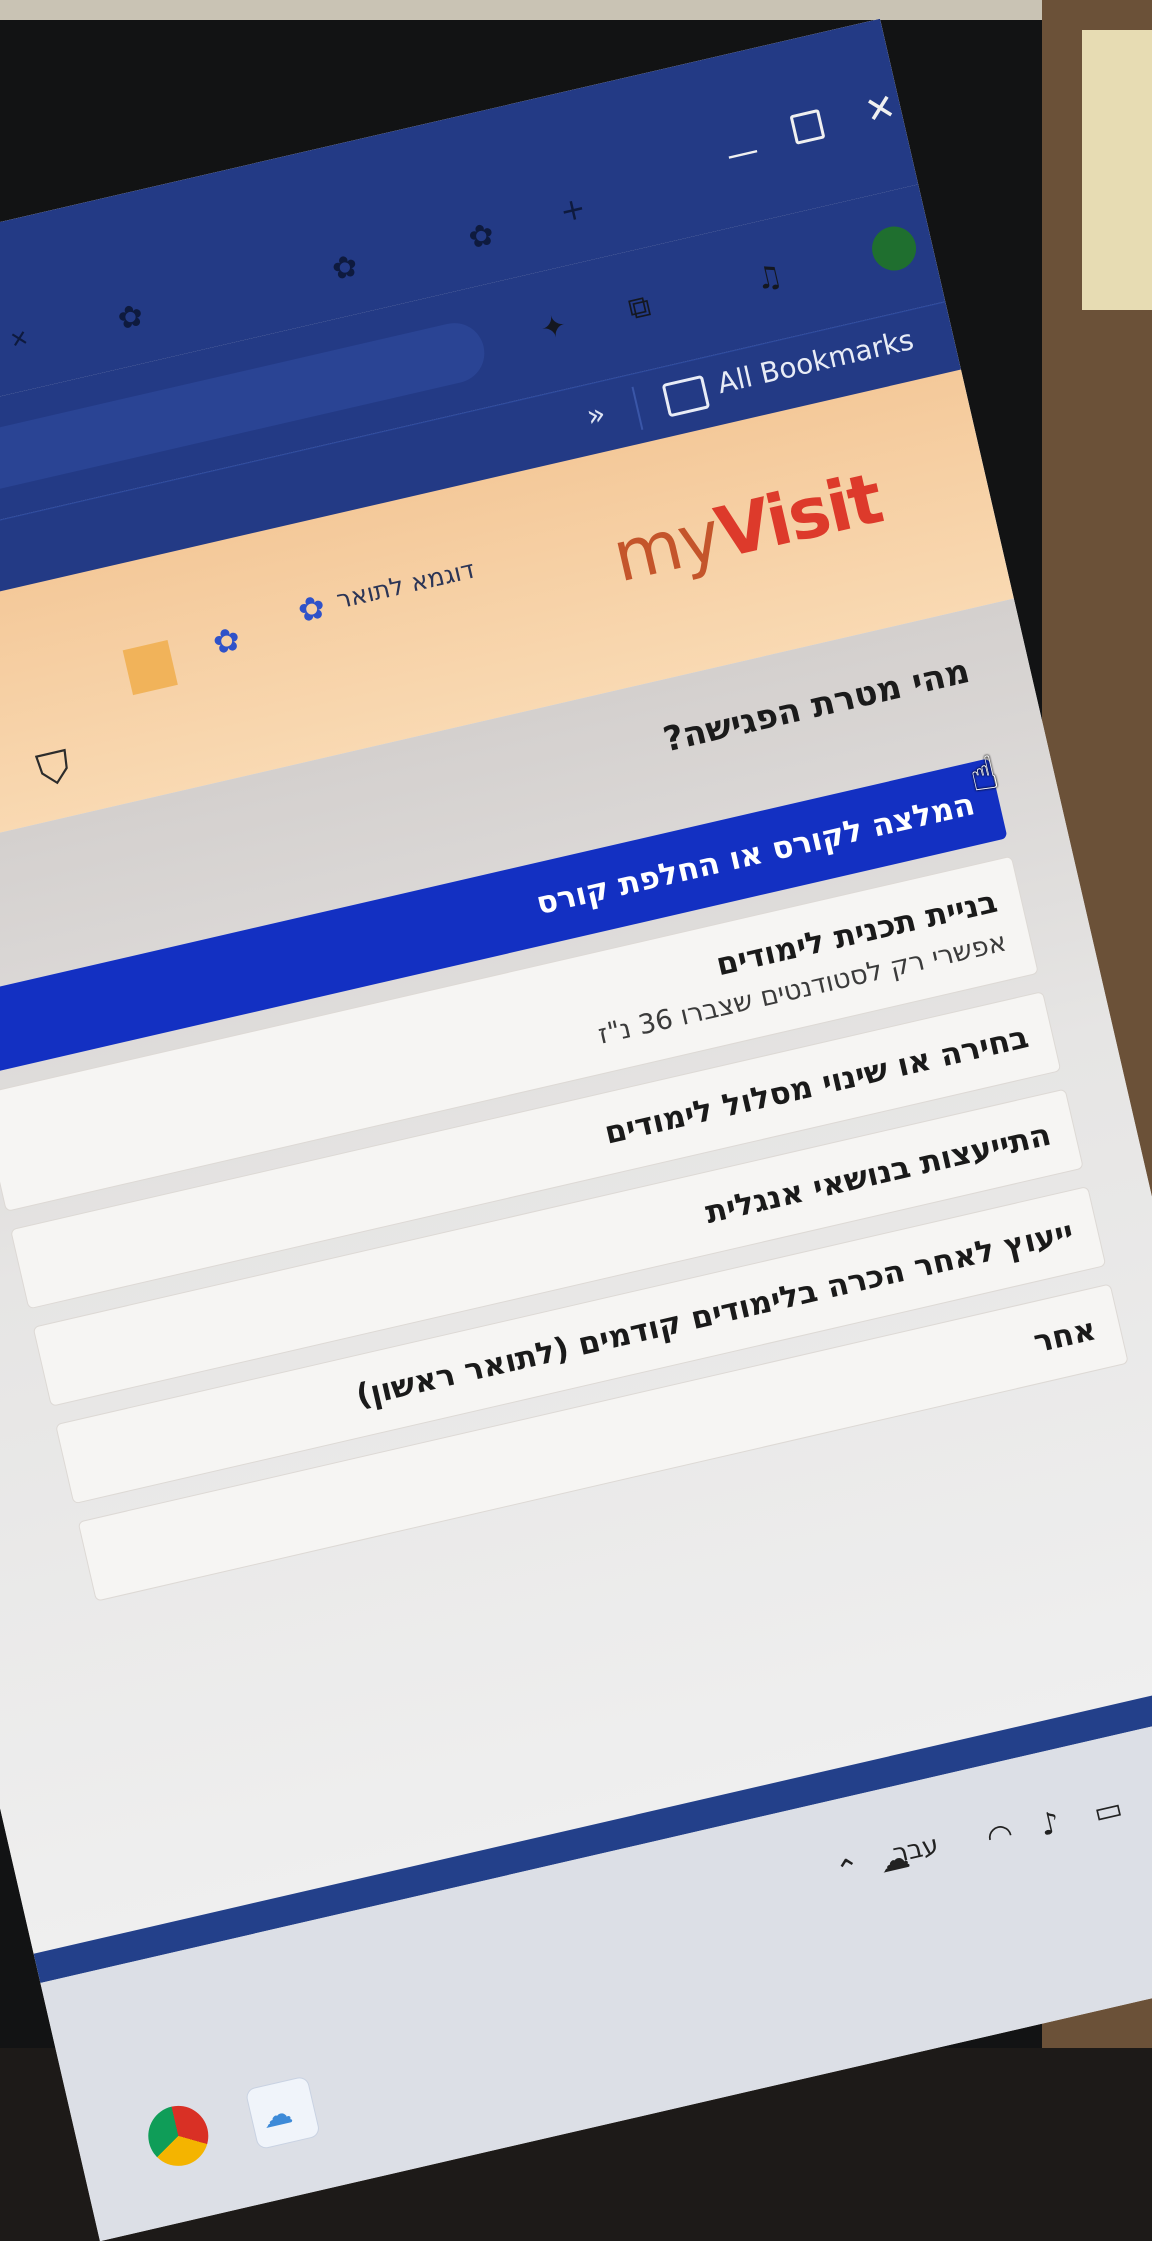 The width and height of the screenshot is (1152, 2241). I want to click on extensions-puzzle-icon: ⧉, so click(639, 307).